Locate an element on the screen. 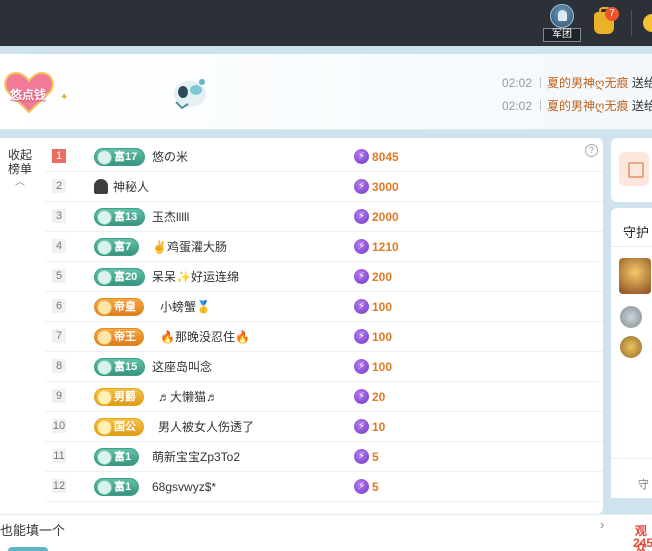 The width and height of the screenshot is (652, 551). guard-footer-link: 守 is located at coordinates (643, 484).